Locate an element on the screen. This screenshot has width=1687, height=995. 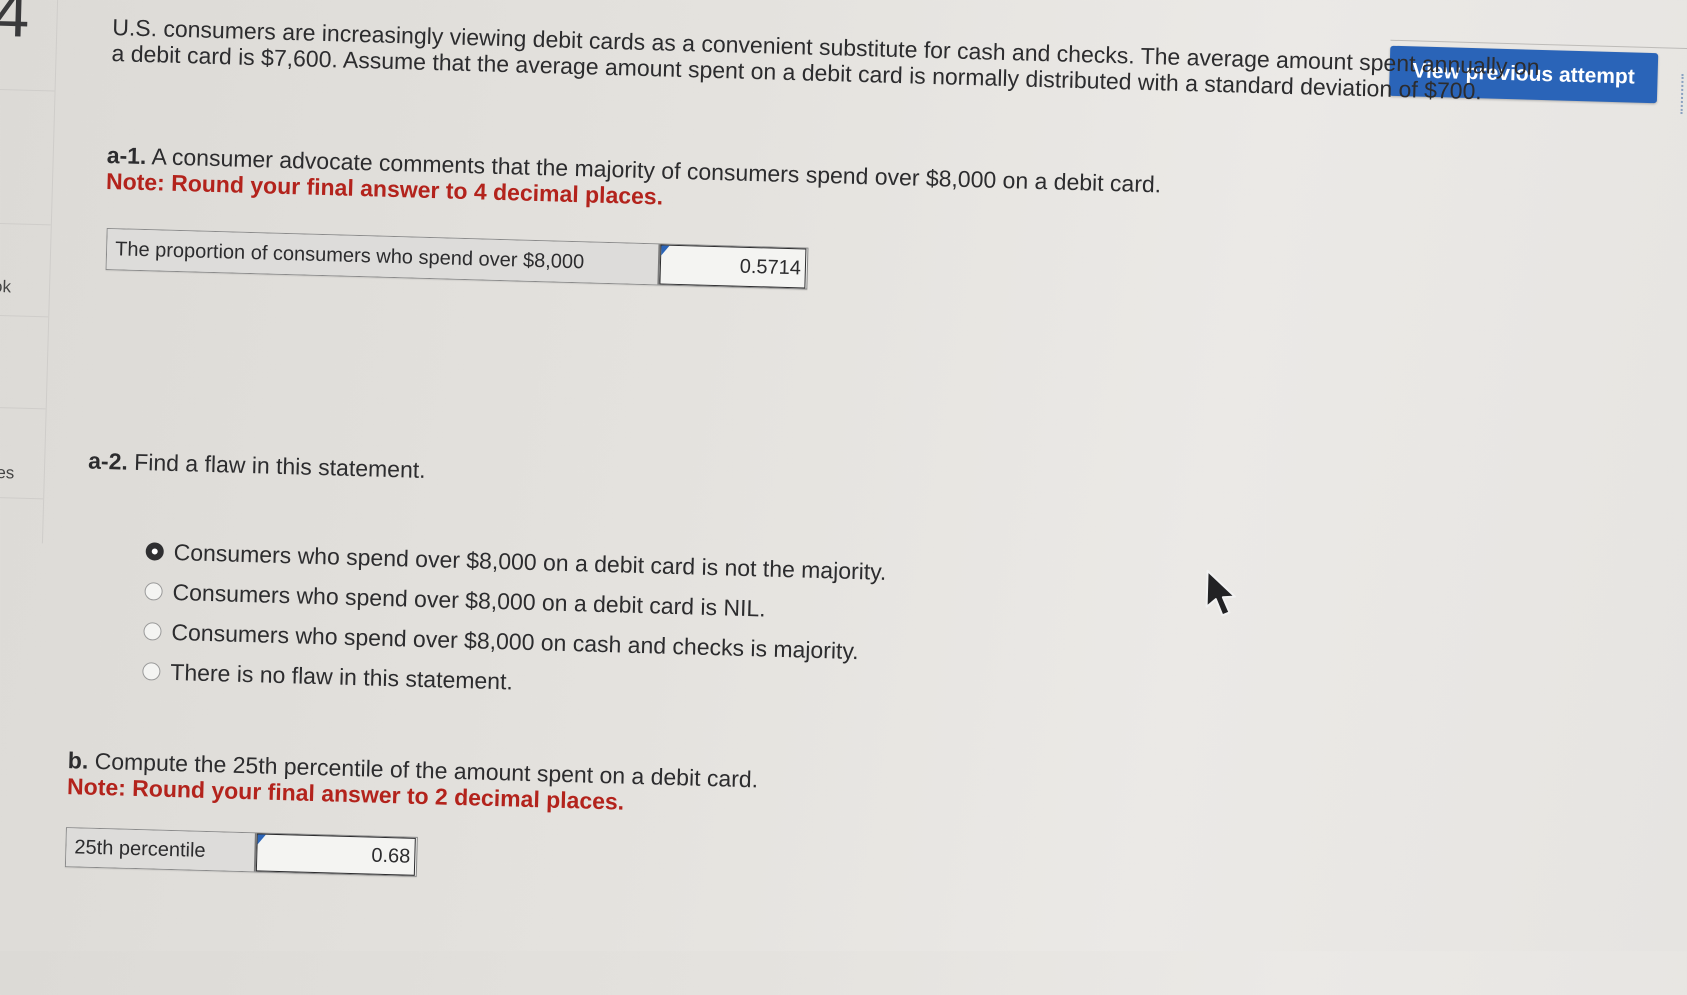
question-b-label: b. is located at coordinates (78, 760).